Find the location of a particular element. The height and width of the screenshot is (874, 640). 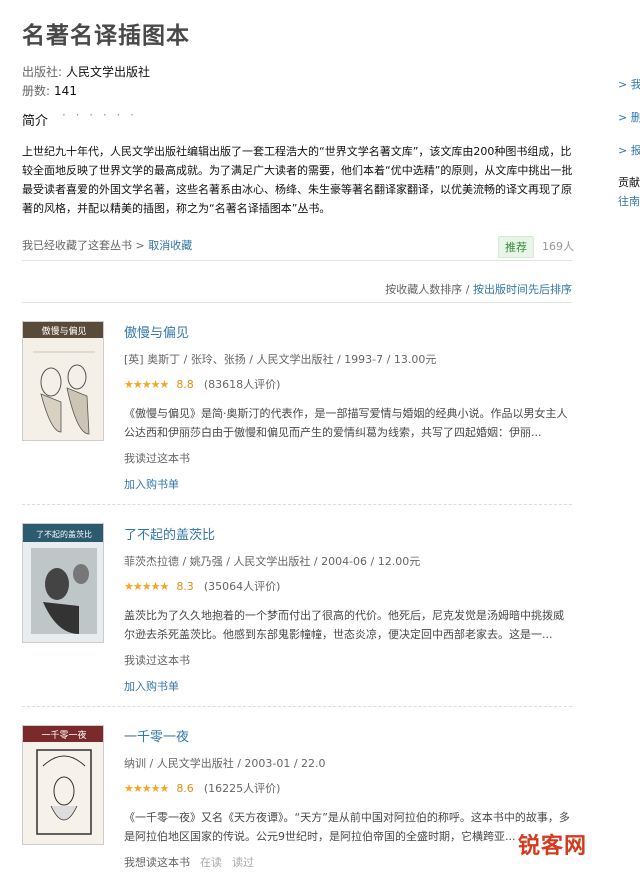

book-pub-info: 纳训 / 人民文学出版社 / 2003-01 / 22.0 is located at coordinates (225, 763).